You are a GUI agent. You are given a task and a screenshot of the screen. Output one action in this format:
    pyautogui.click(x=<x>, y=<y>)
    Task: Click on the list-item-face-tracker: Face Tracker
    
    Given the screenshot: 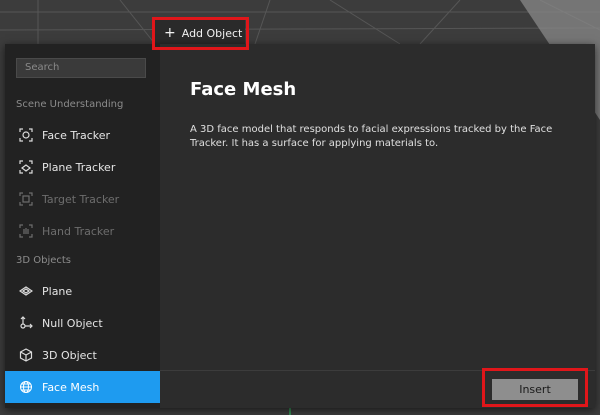 What is the action you would take?
    pyautogui.click(x=82, y=135)
    